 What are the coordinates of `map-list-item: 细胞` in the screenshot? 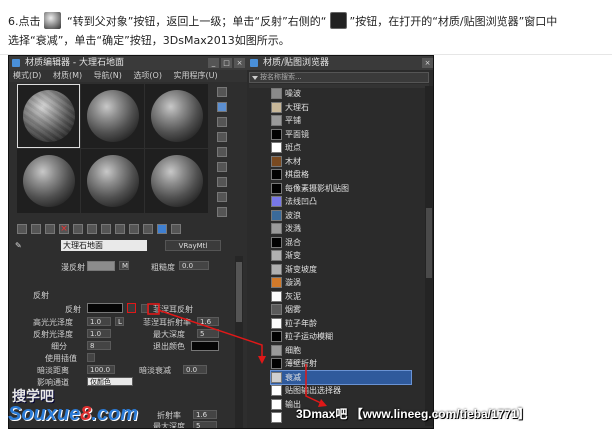 It's located at (341, 351).